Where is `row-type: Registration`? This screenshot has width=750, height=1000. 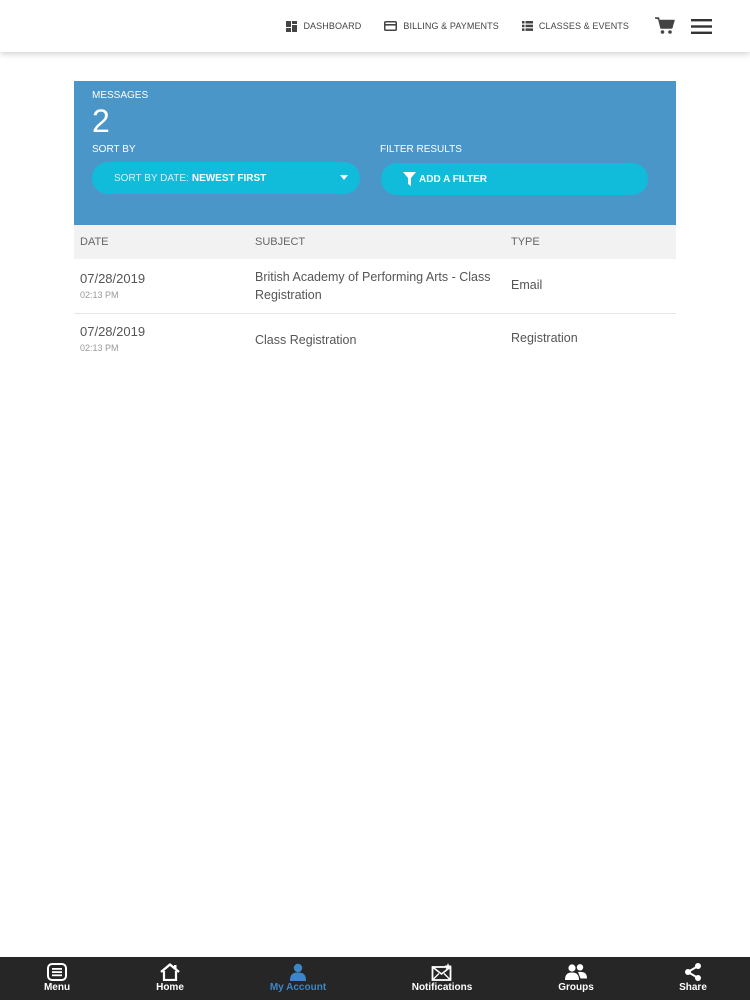
row-type: Registration is located at coordinates (544, 338).